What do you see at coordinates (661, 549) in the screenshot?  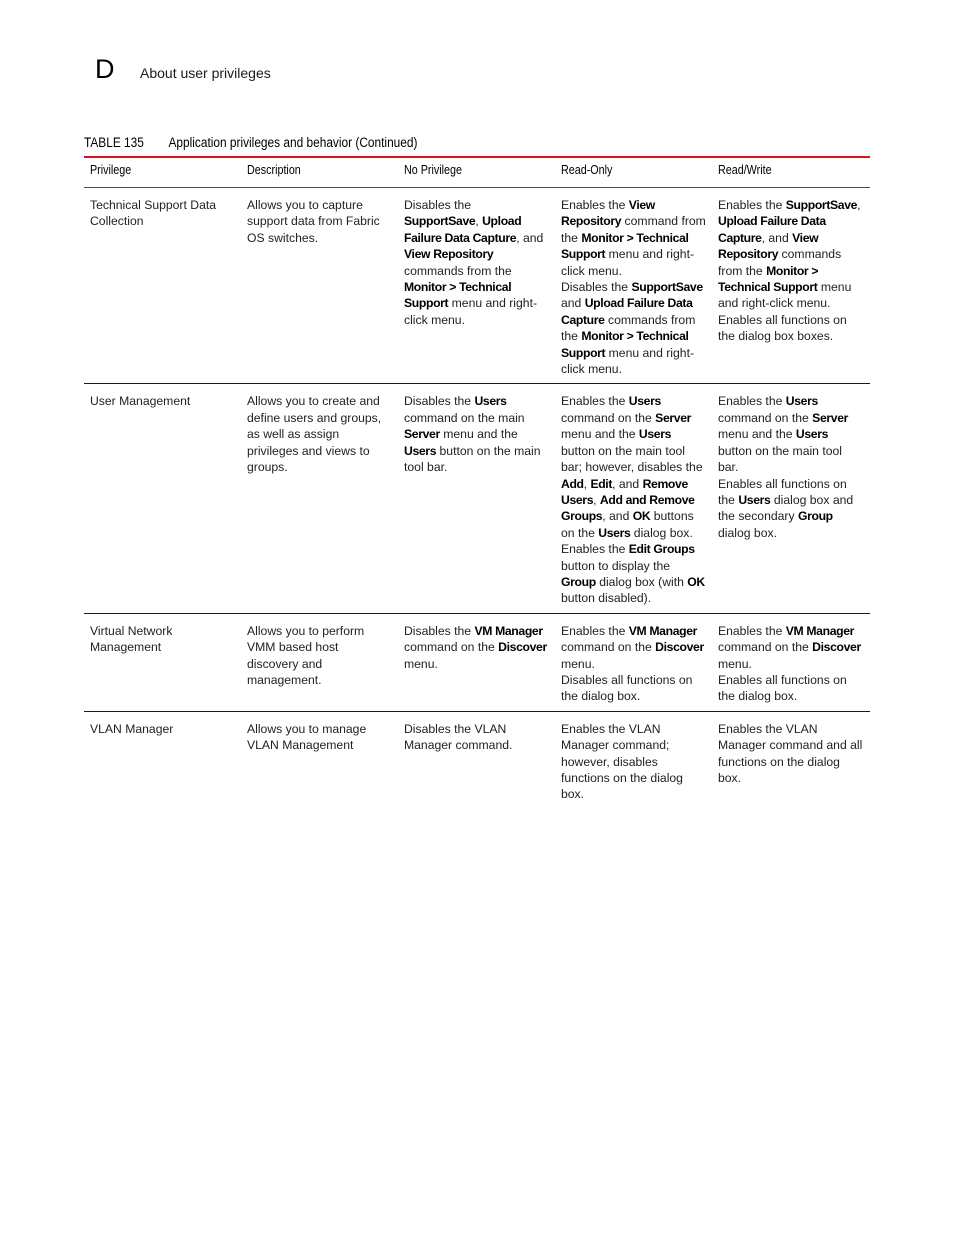 I see `ui-term: Edit Groups` at bounding box center [661, 549].